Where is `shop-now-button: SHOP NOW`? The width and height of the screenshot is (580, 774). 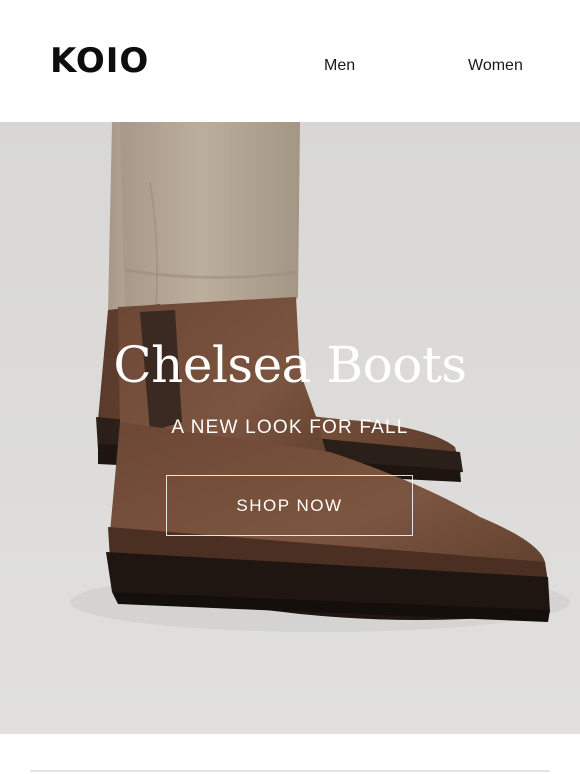
shop-now-button: SHOP NOW is located at coordinates (289, 505).